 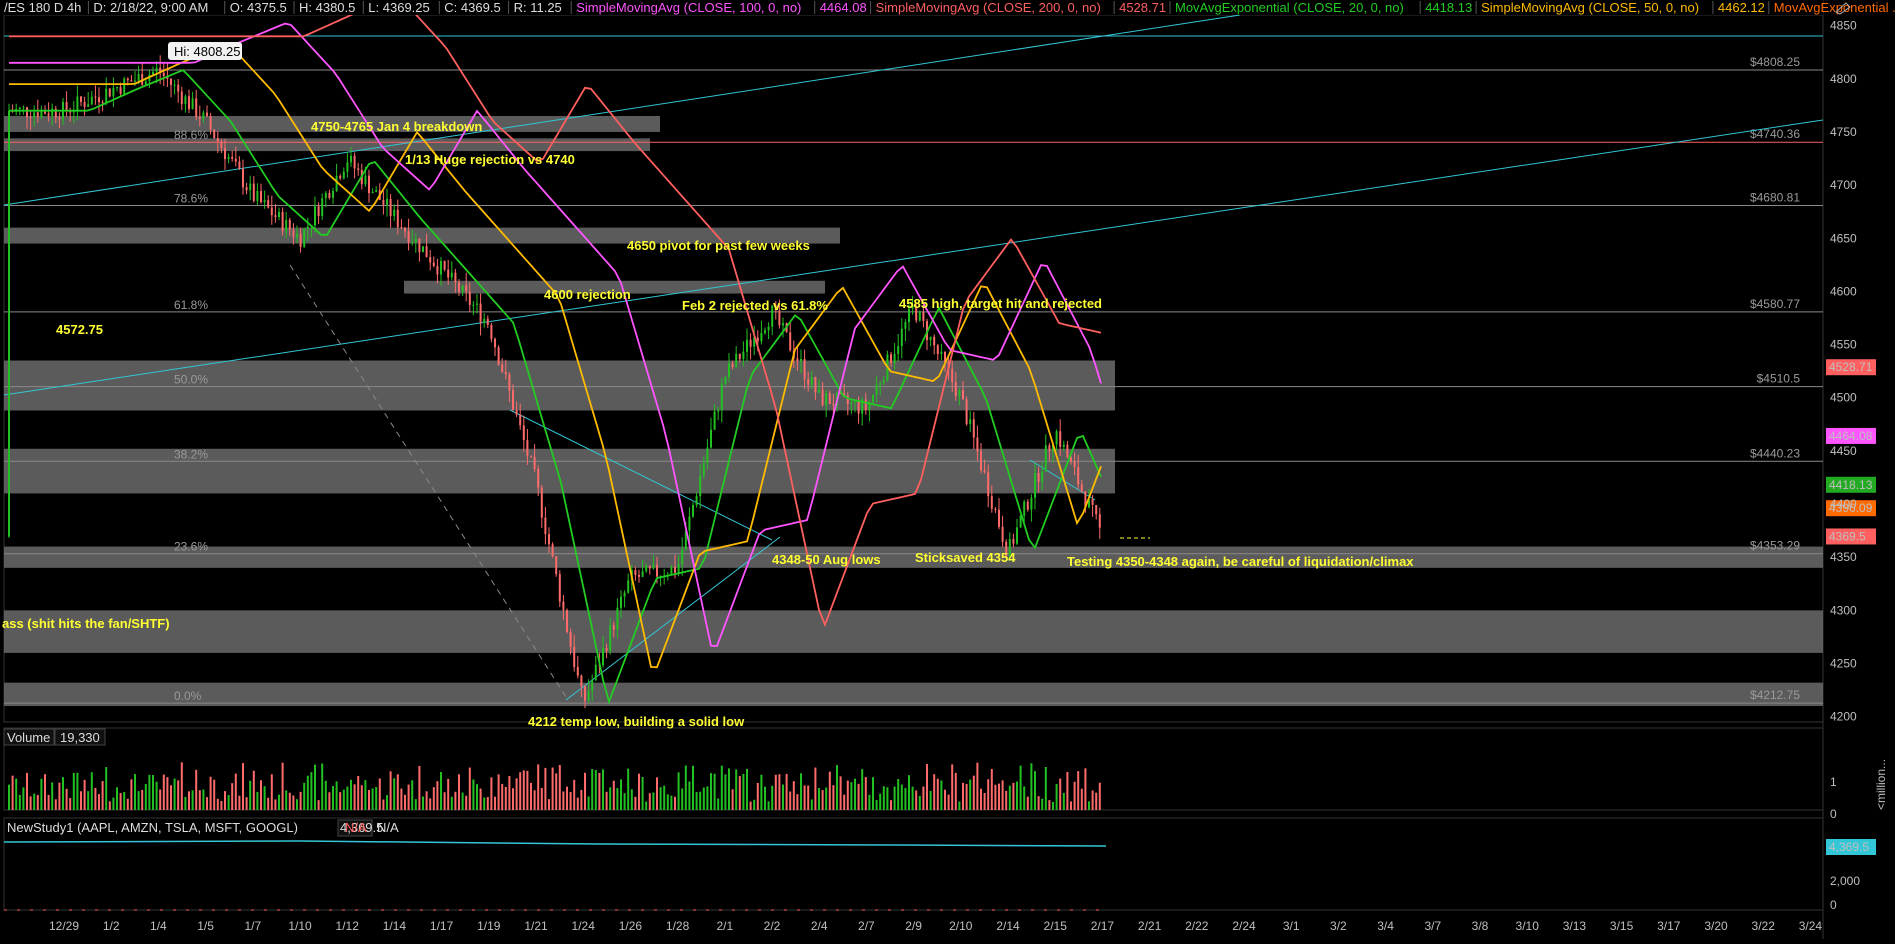 What do you see at coordinates (191, 380) in the screenshot?
I see `fib-label: 50.0%` at bounding box center [191, 380].